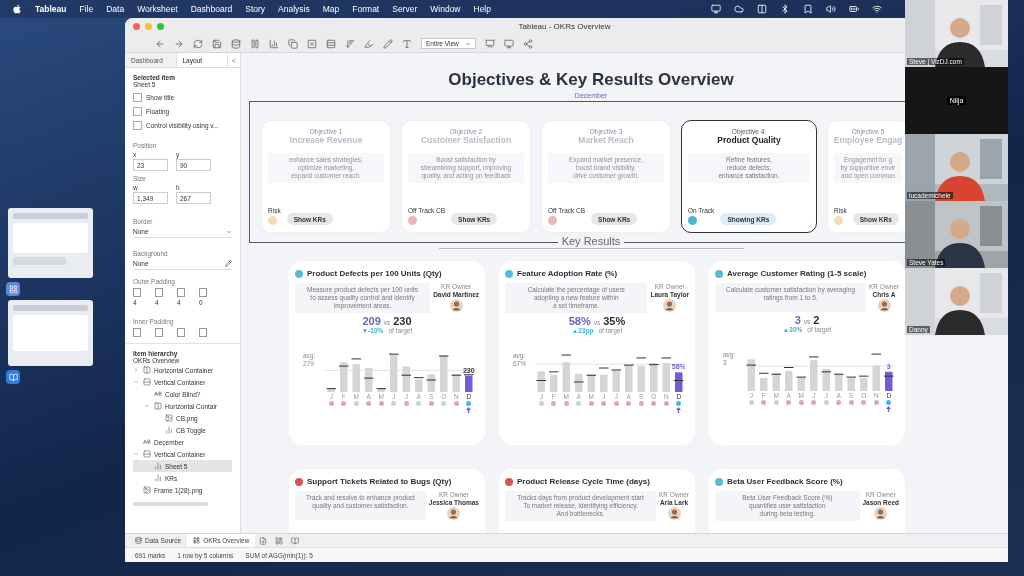  I want to click on new-sheet-icon, so click(263, 540).